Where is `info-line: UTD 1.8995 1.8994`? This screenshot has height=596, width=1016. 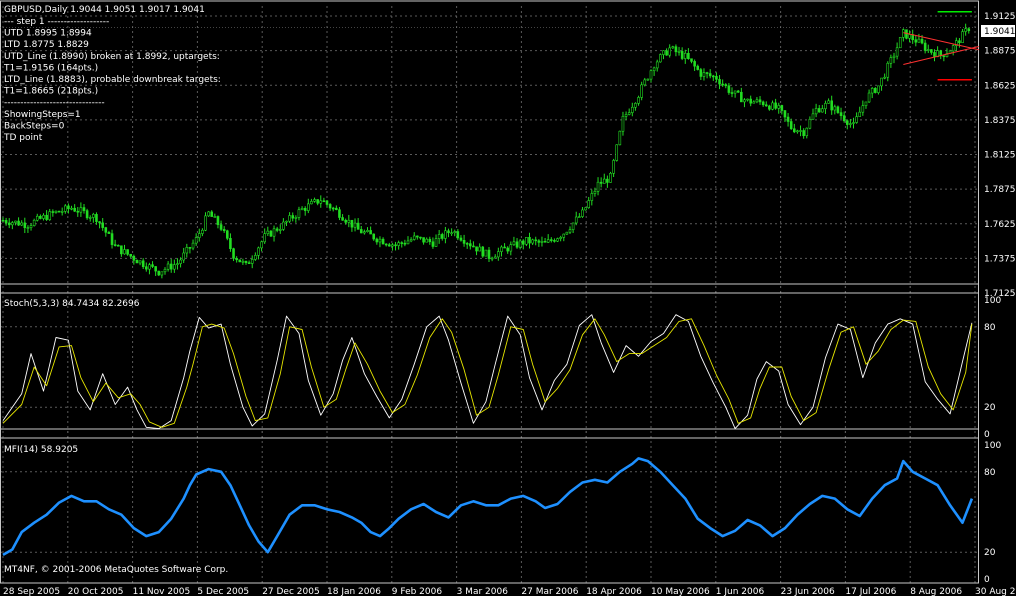 info-line: UTD 1.8995 1.8994 is located at coordinates (48, 34).